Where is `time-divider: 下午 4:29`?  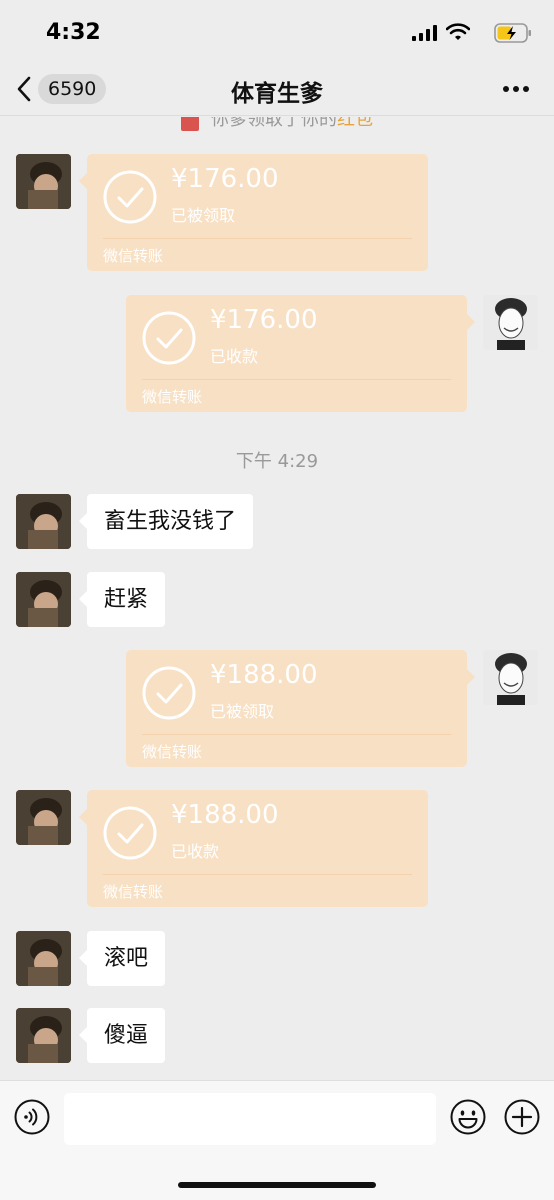 time-divider: 下午 4:29 is located at coordinates (277, 461).